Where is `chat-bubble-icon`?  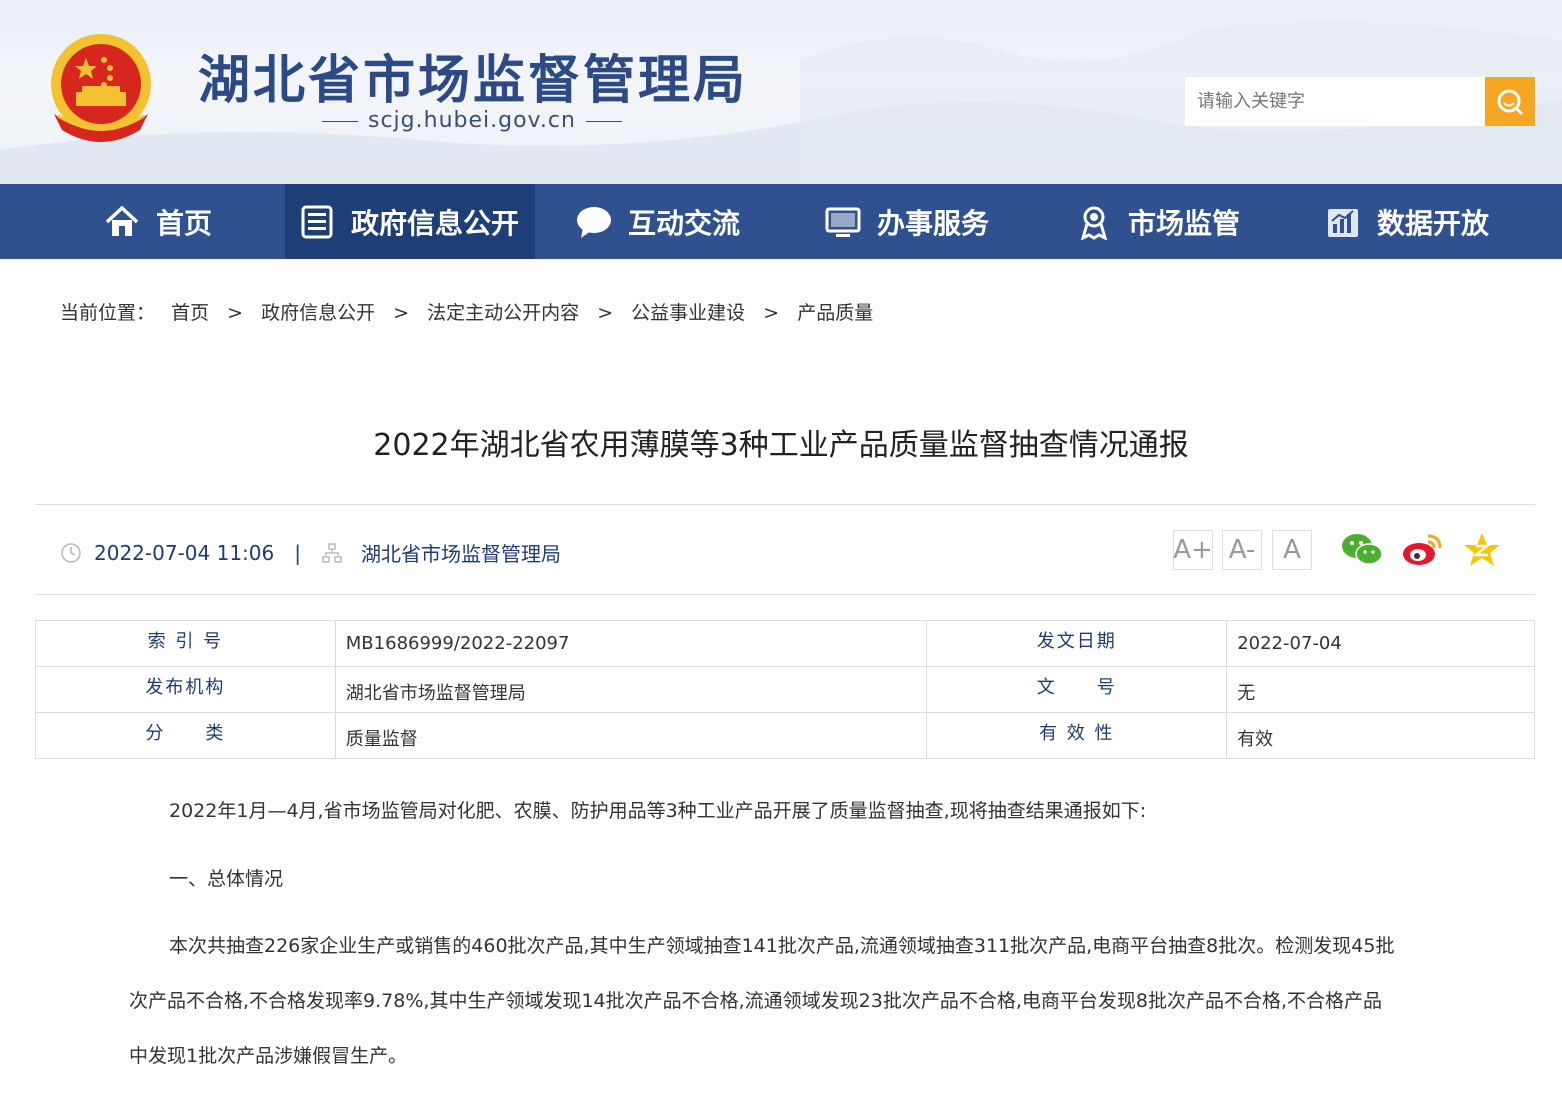 chat-bubble-icon is located at coordinates (594, 222).